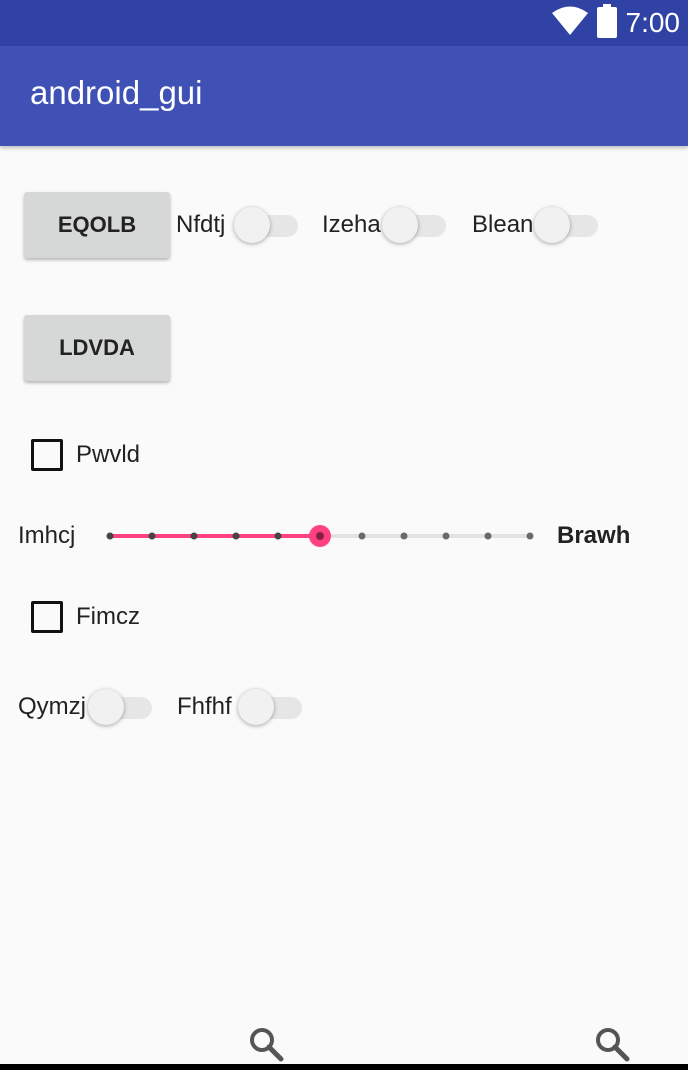 This screenshot has width=688, height=1070. I want to click on seekbar-left-label: Imhcj, so click(47, 535).